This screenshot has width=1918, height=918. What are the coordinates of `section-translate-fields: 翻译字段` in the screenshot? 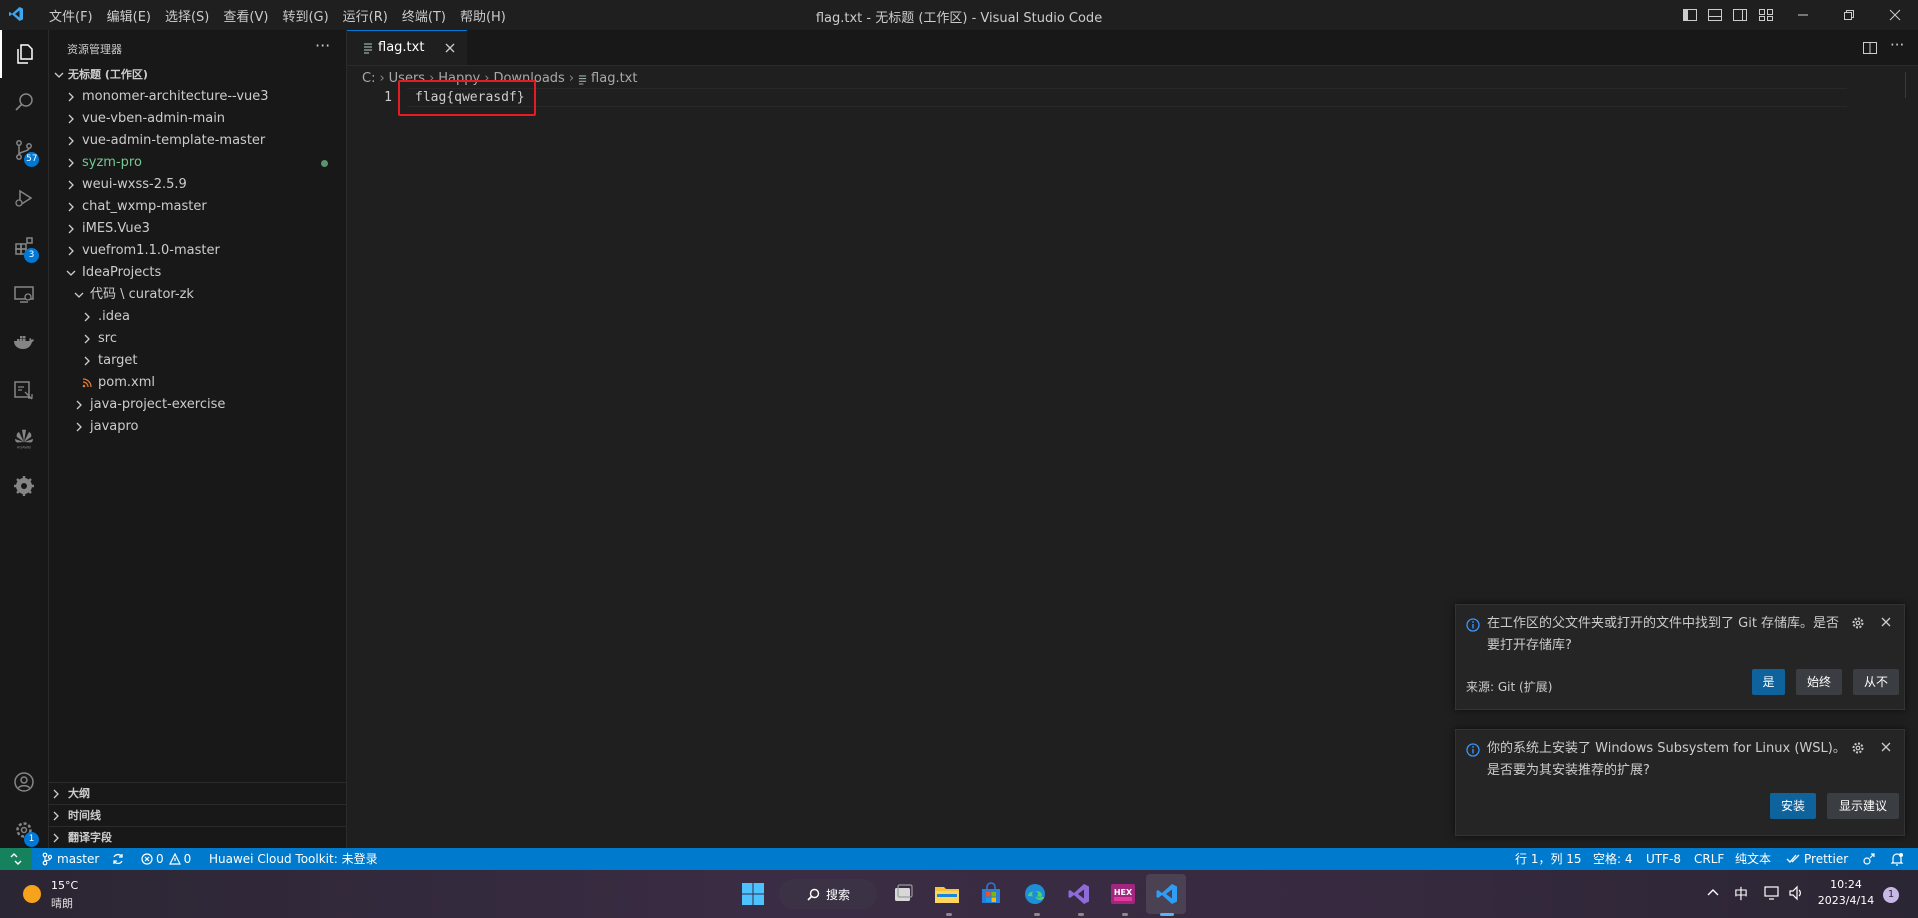 It's located at (197, 837).